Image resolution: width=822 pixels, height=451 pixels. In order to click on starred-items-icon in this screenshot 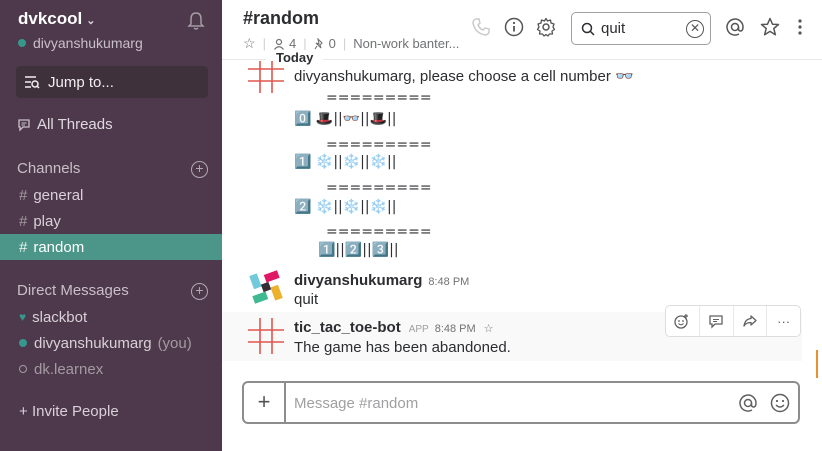, I will do `click(770, 27)`.